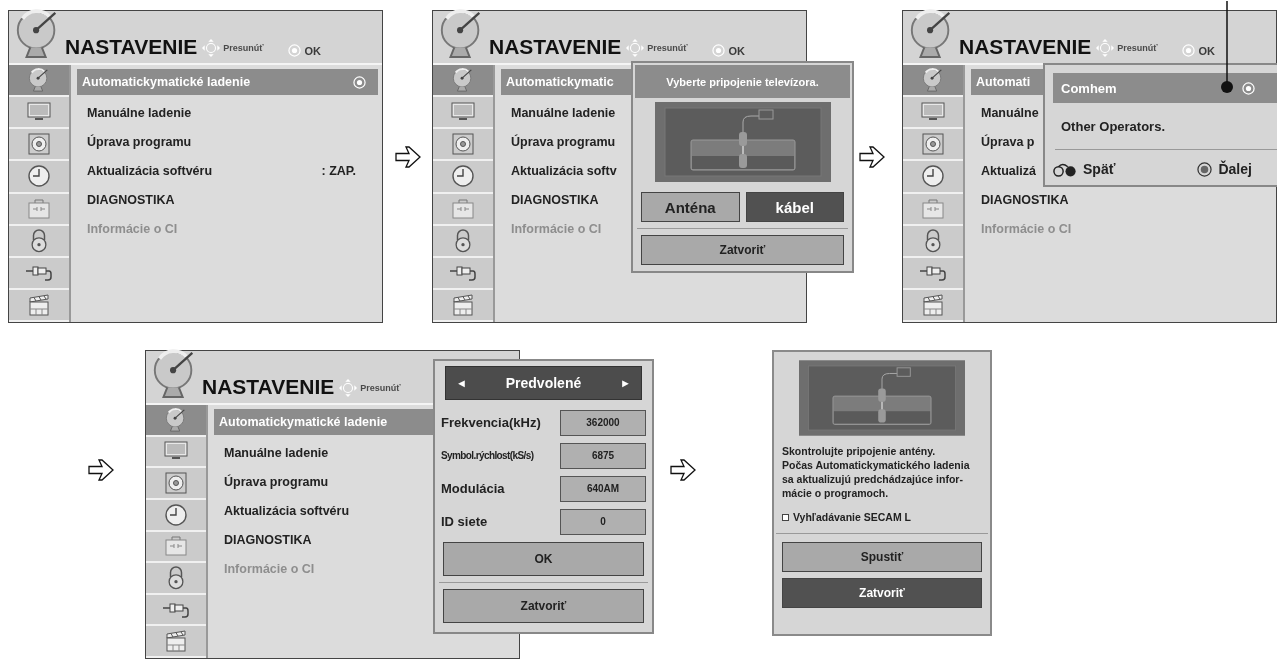  I want to click on back-label: Späť, so click(1099, 169).